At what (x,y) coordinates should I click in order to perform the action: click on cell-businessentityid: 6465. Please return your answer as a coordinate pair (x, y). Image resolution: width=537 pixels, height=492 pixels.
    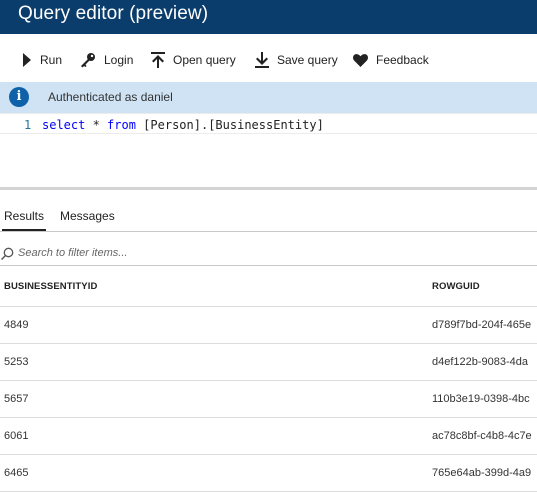
    Looking at the image, I should click on (16, 473).